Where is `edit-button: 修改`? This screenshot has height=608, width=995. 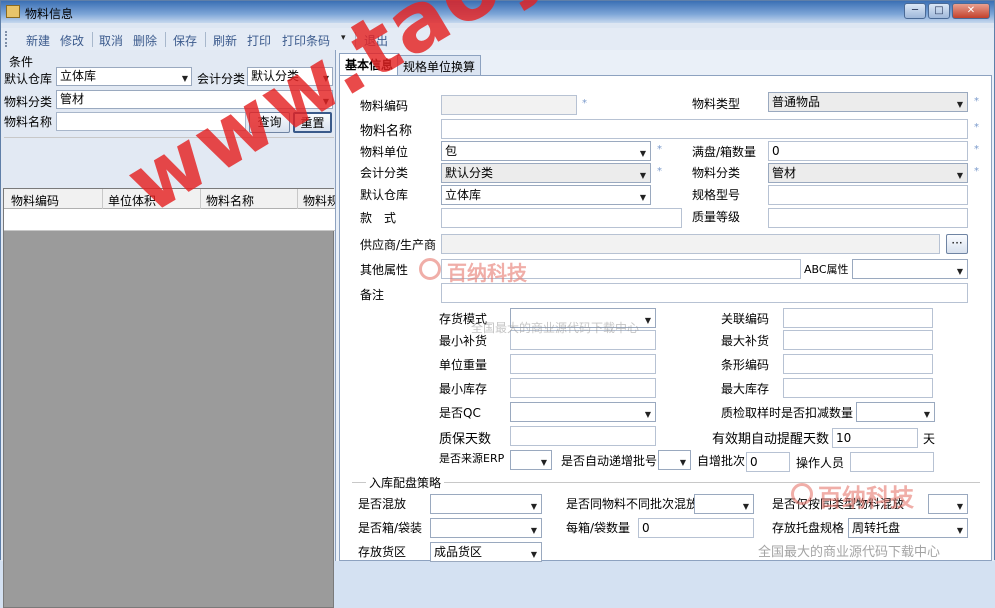
edit-button: 修改 is located at coordinates (72, 40).